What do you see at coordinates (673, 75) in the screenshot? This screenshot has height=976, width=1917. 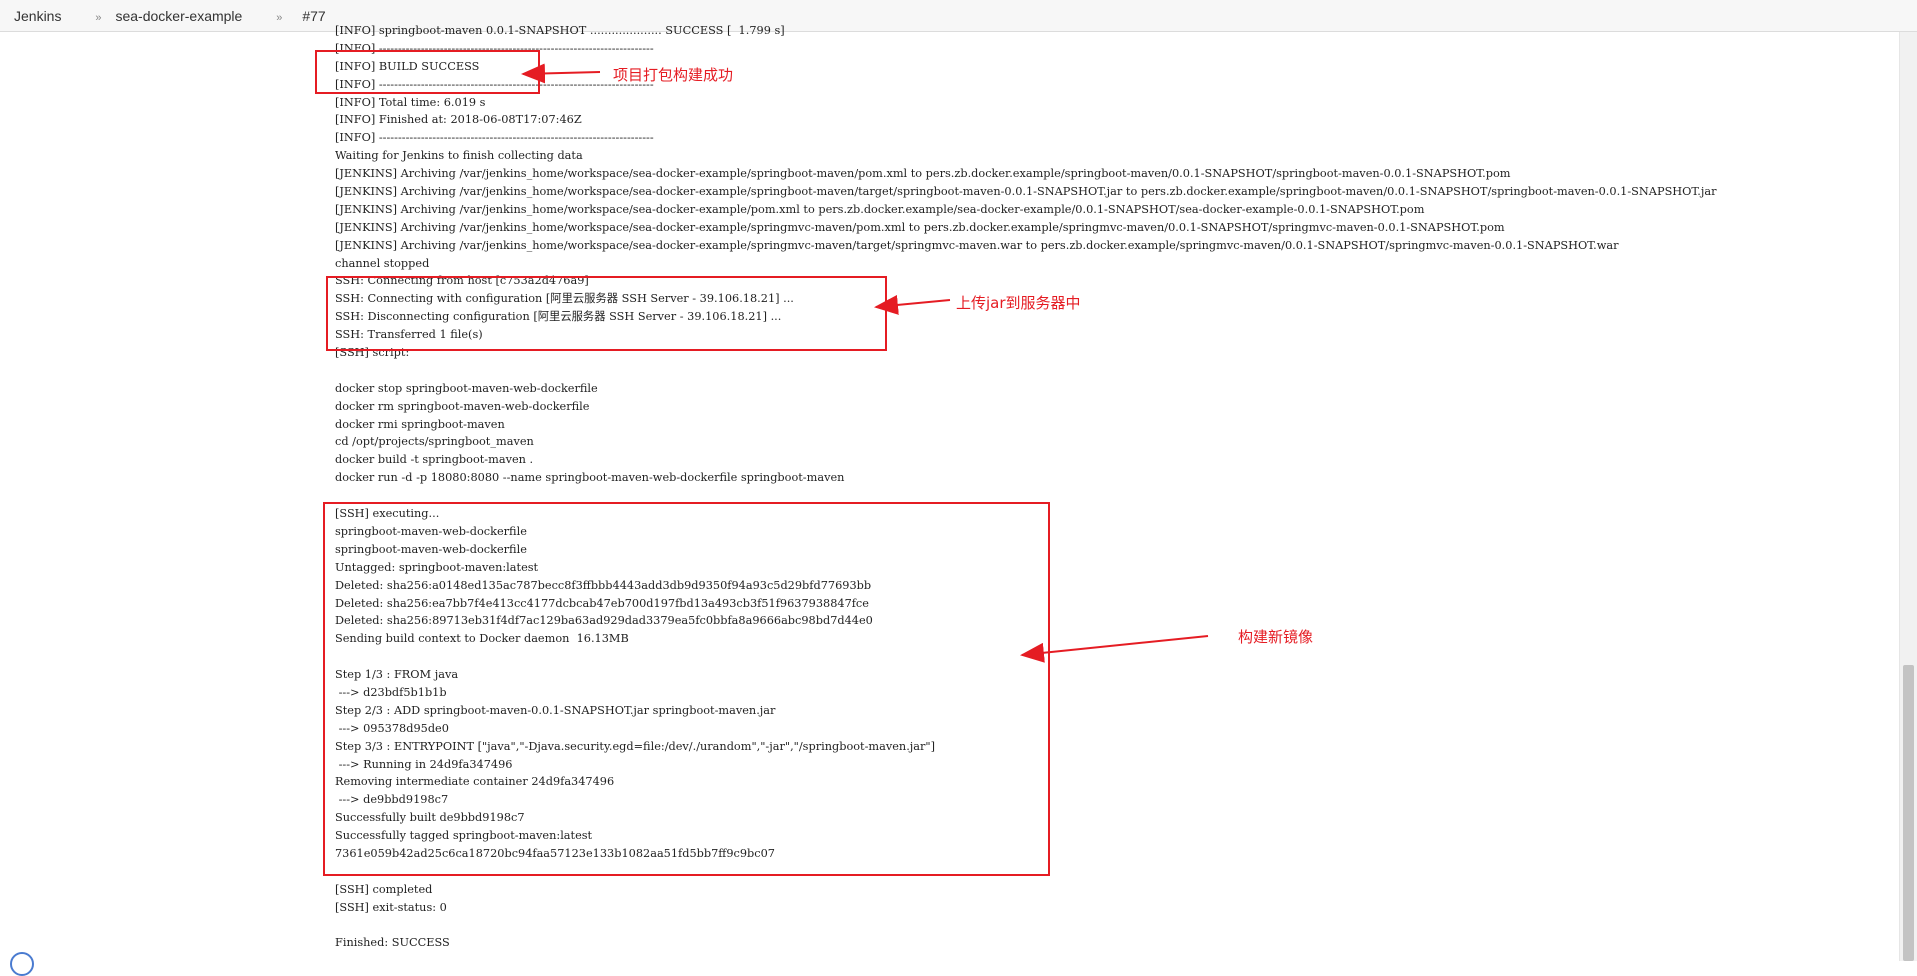 I see `annotation-build-success: 项目打包构建成功` at bounding box center [673, 75].